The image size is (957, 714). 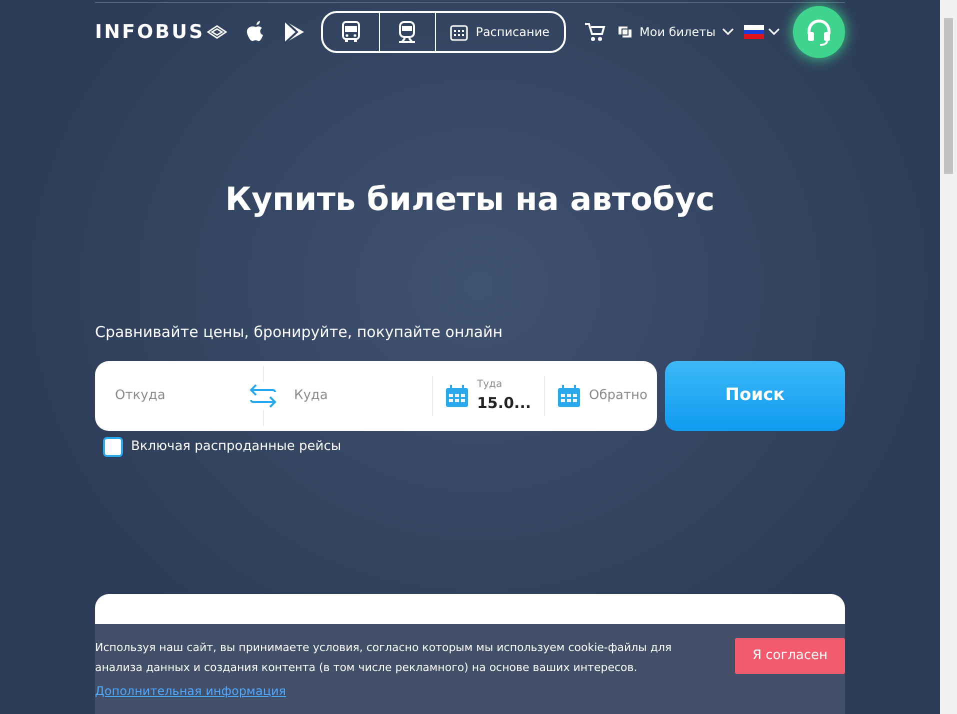 What do you see at coordinates (618, 396) in the screenshot?
I see `return-date-field: Обратно` at bounding box center [618, 396].